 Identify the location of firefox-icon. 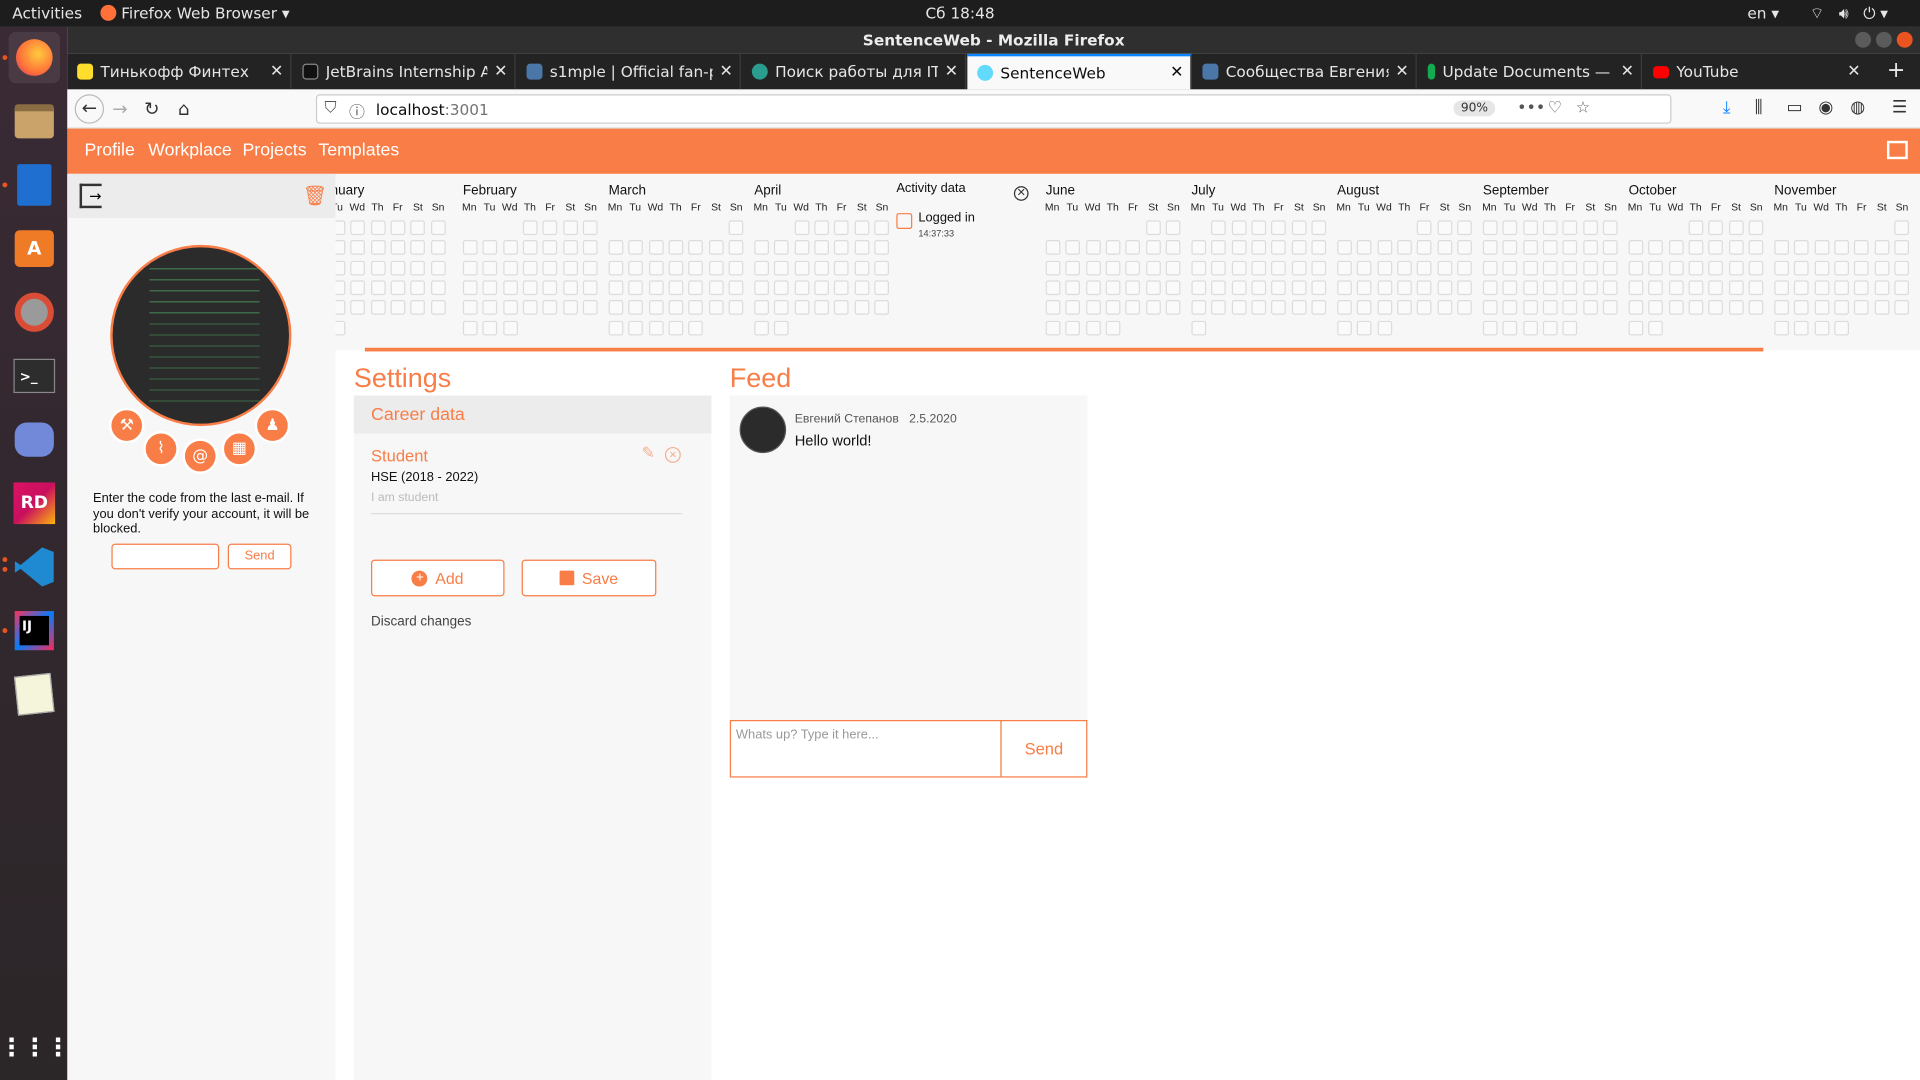
(34, 57).